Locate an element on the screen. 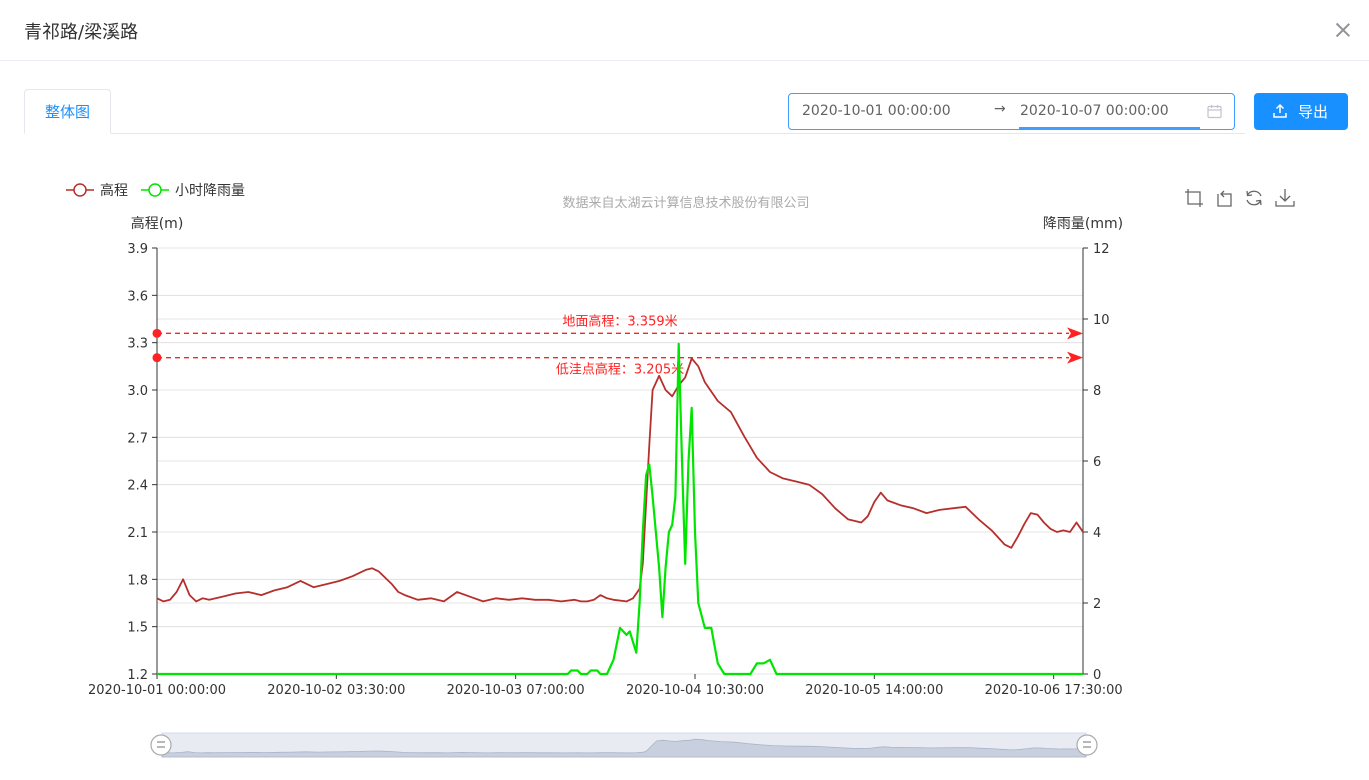 The width and height of the screenshot is (1369, 780). y-right-tick-label: 0 is located at coordinates (1097, 675).